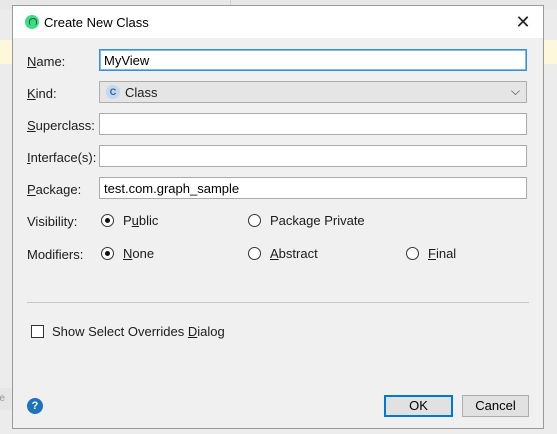 The image size is (557, 434). I want to click on superclass-input, so click(313, 124).